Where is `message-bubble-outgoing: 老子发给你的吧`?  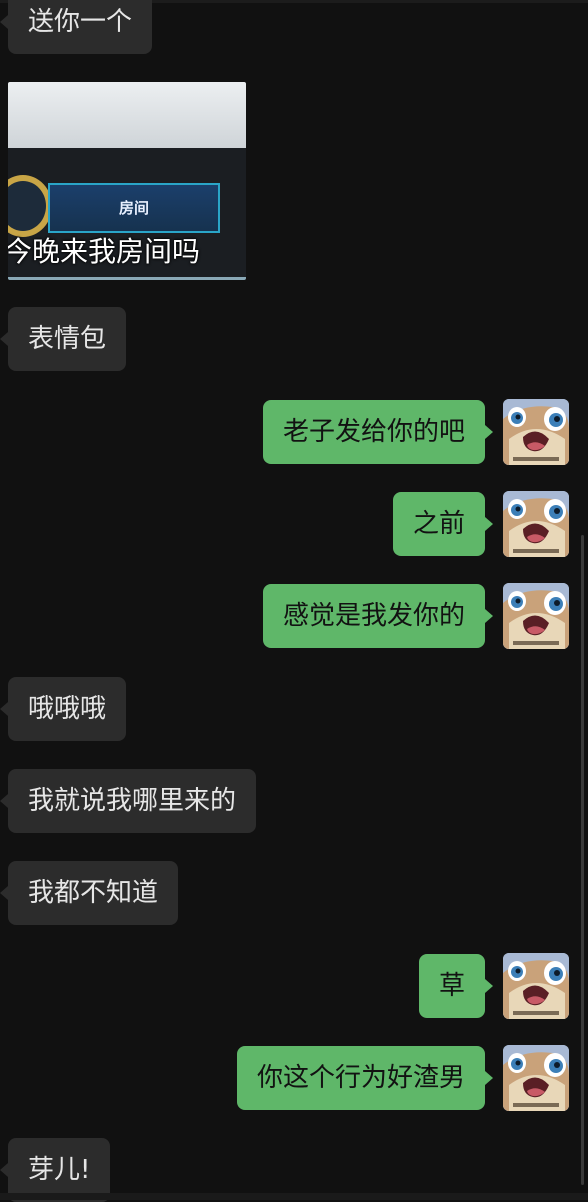 message-bubble-outgoing: 老子发给你的吧 is located at coordinates (378, 432).